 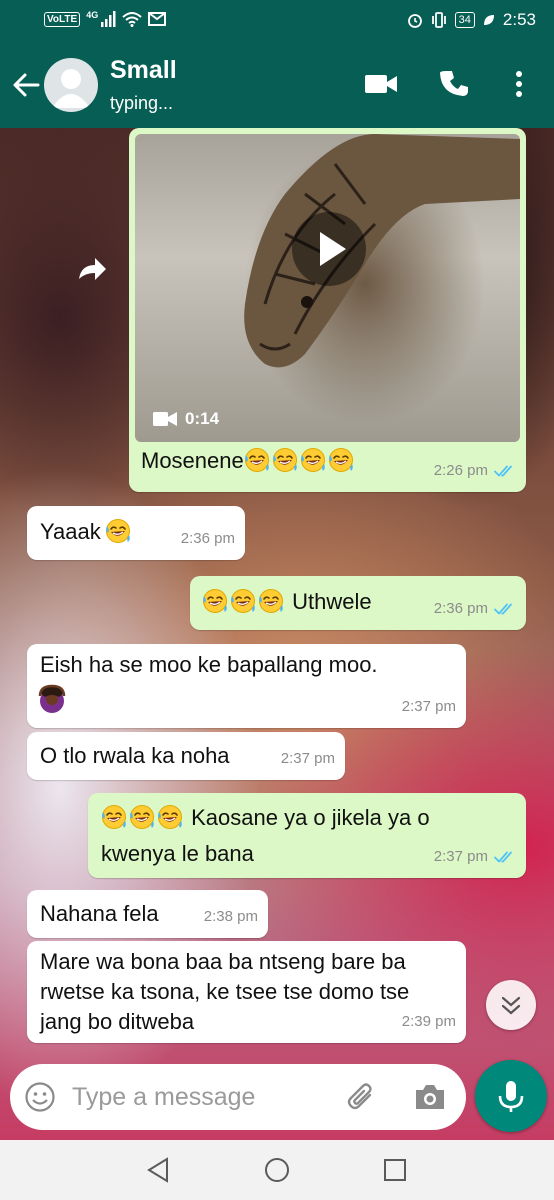 What do you see at coordinates (62, 19) in the screenshot?
I see `volte-badge: VoLTE` at bounding box center [62, 19].